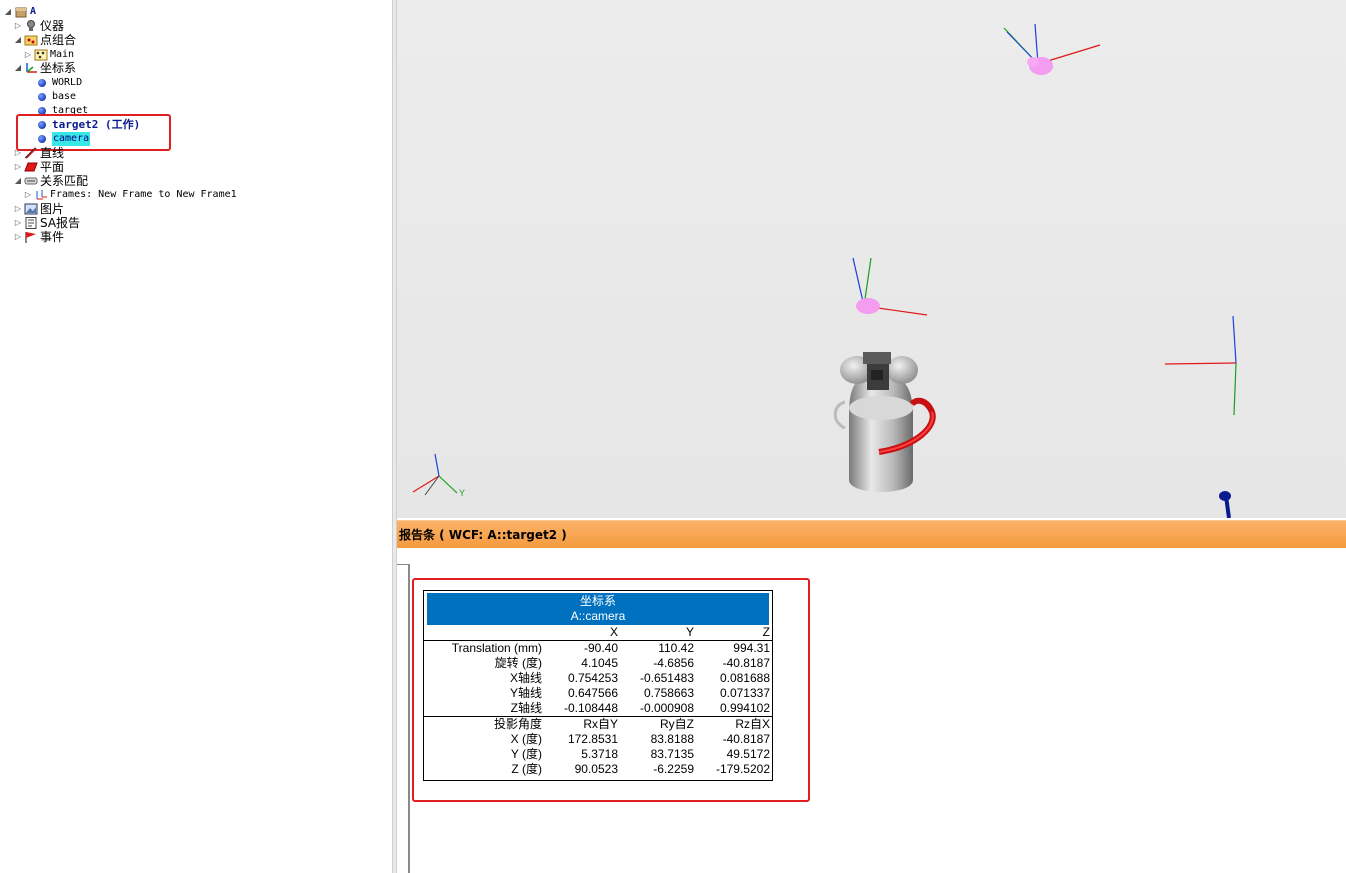  What do you see at coordinates (525, 678) in the screenshot?
I see `row-label-cell: X轴线` at bounding box center [525, 678].